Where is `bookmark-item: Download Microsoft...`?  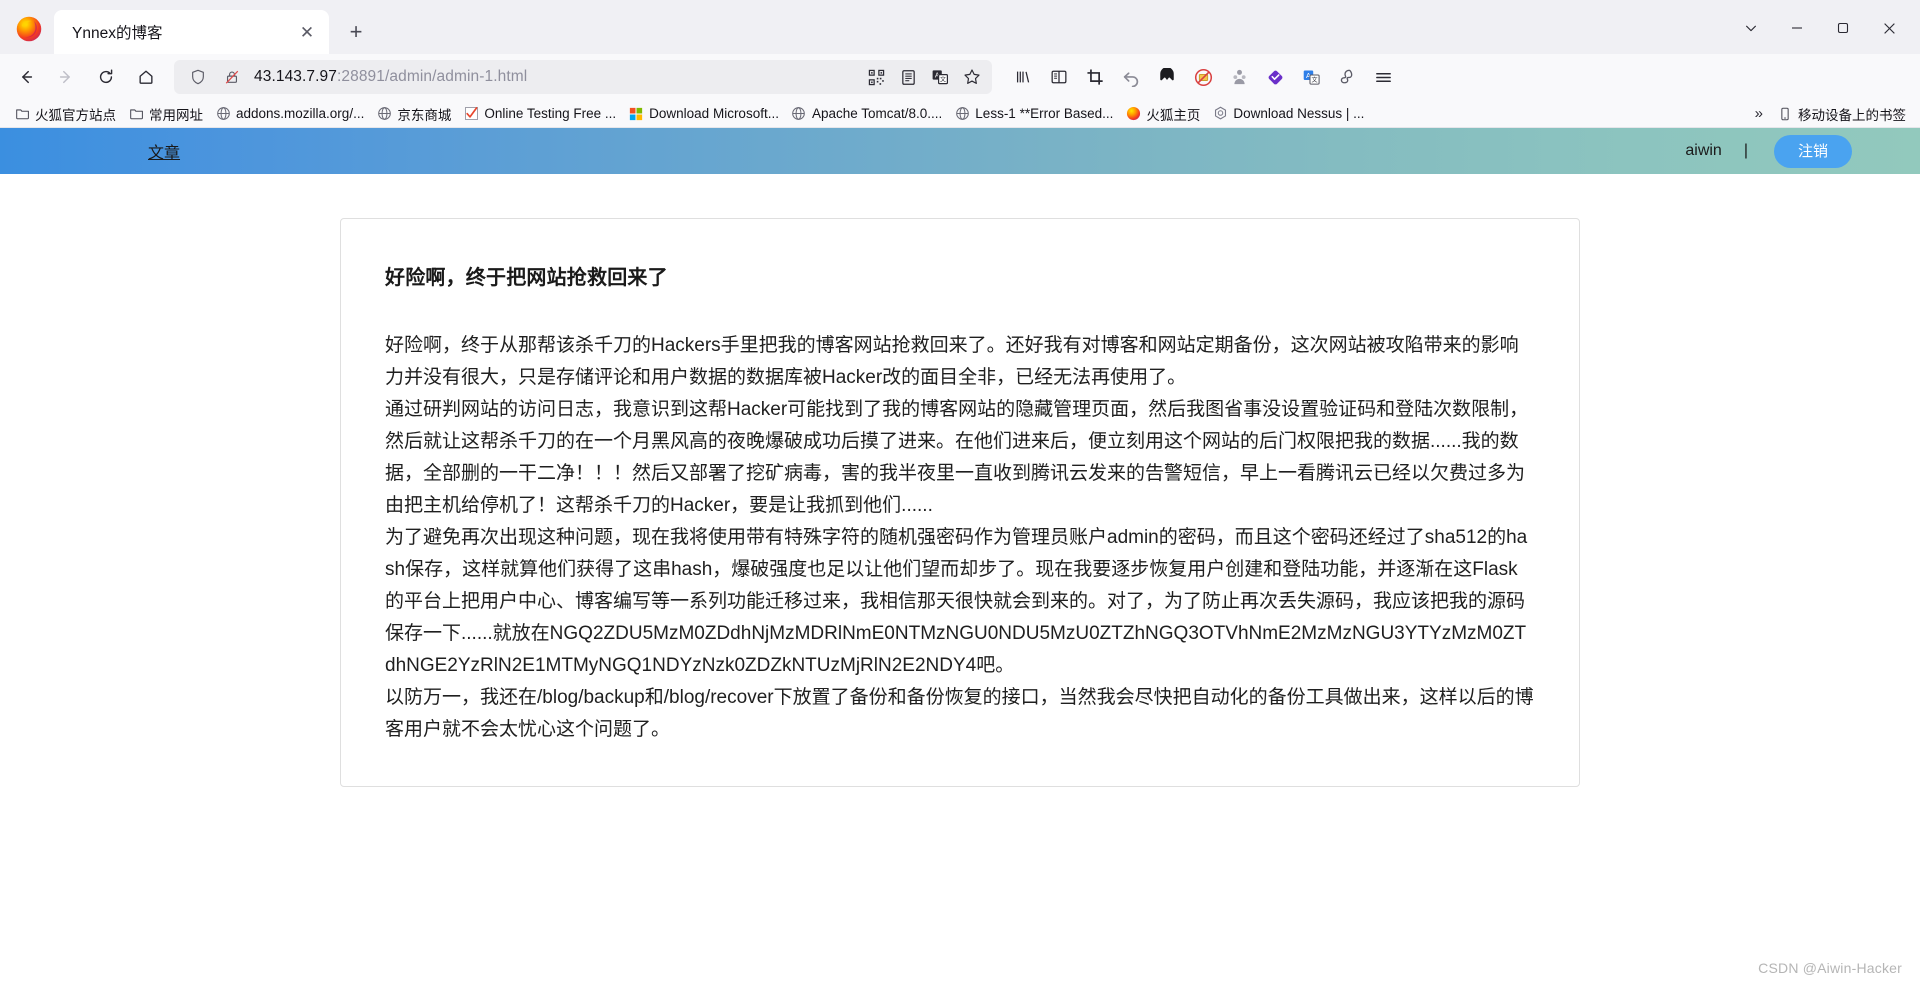
bookmark-item: Download Microsoft... is located at coordinates (703, 114).